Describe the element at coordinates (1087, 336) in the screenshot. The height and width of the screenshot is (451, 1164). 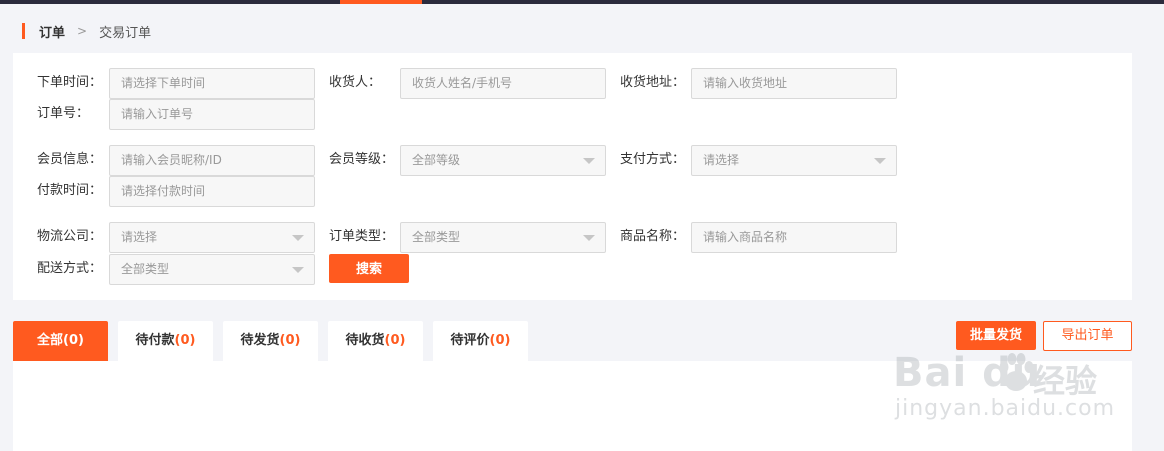
I see `export-orders-button: 导出订单` at that location.